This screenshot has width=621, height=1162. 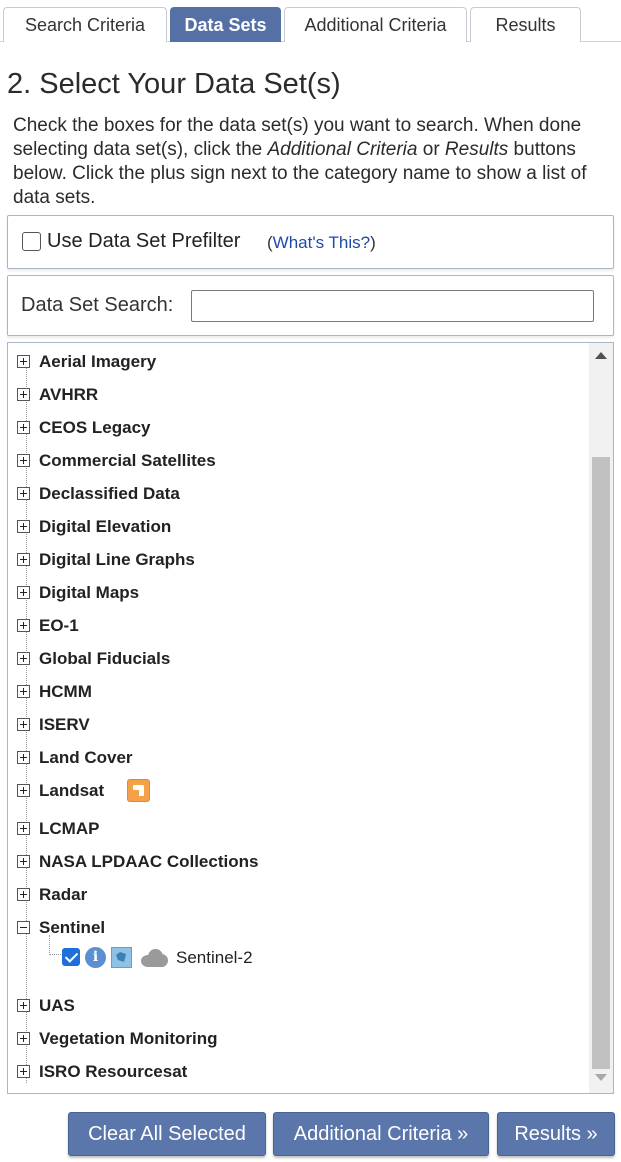 I want to click on tree-scrollbar, so click(x=601, y=718).